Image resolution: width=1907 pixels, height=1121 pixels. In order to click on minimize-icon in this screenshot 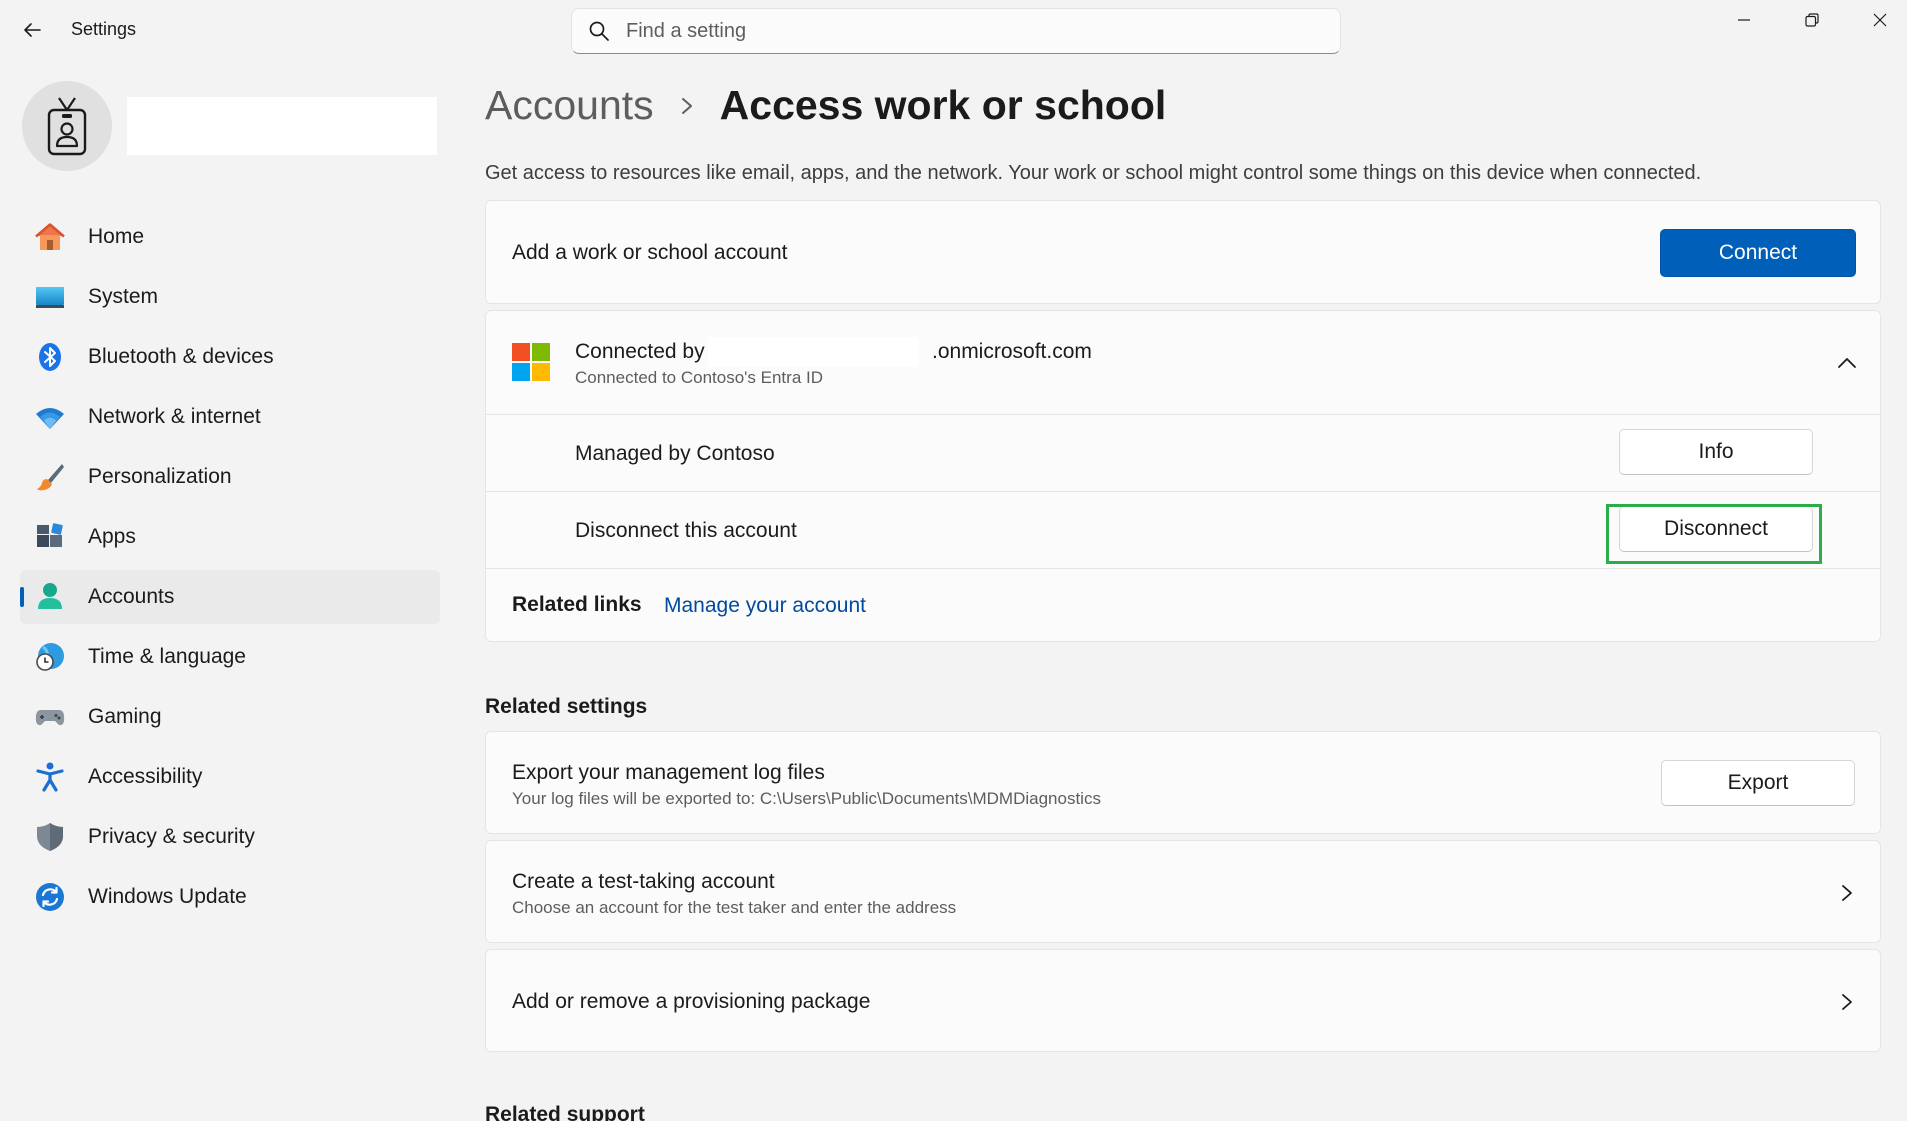, I will do `click(1744, 20)`.